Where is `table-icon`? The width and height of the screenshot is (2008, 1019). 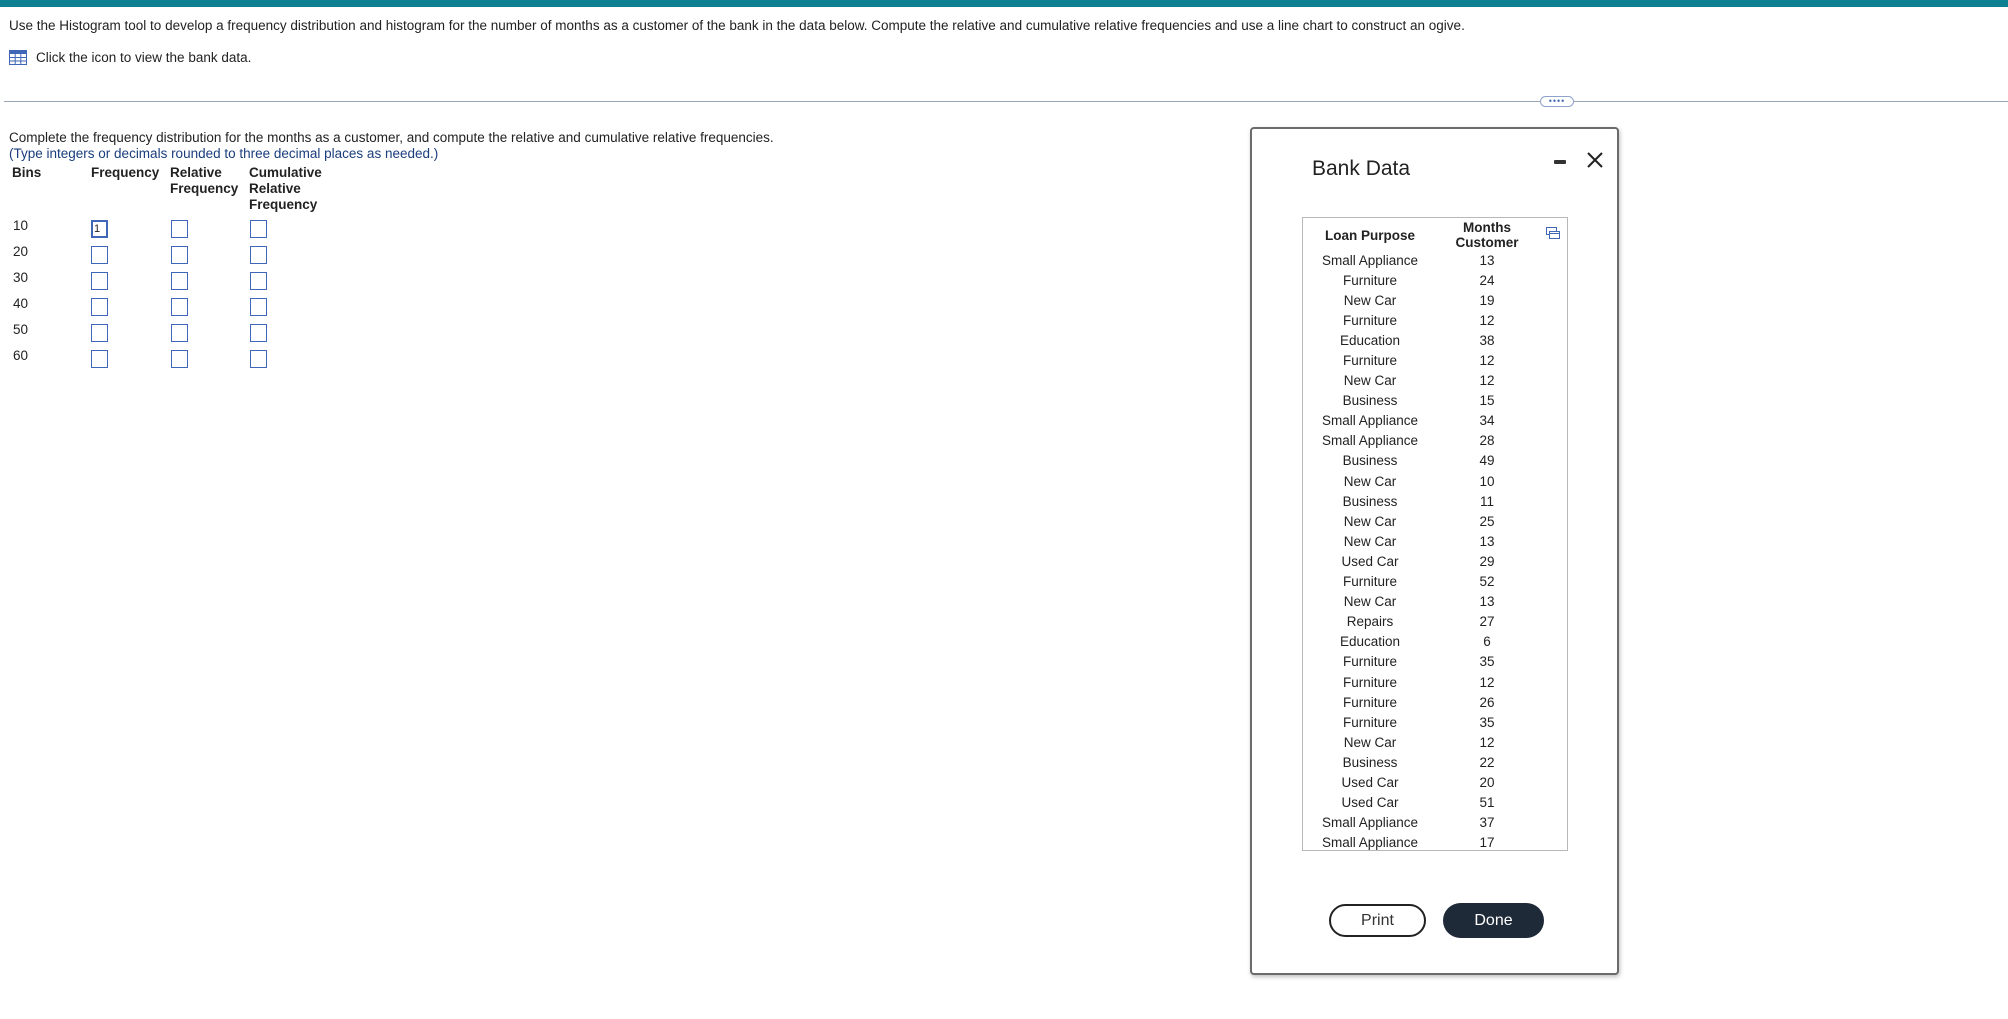
table-icon is located at coordinates (18, 57).